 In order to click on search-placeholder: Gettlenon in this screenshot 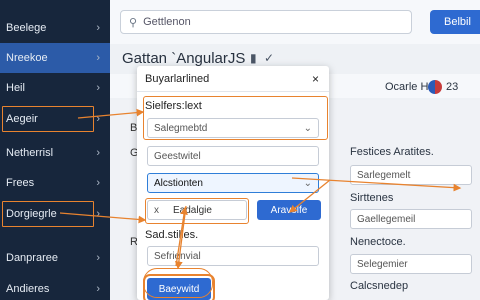, I will do `click(167, 22)`.